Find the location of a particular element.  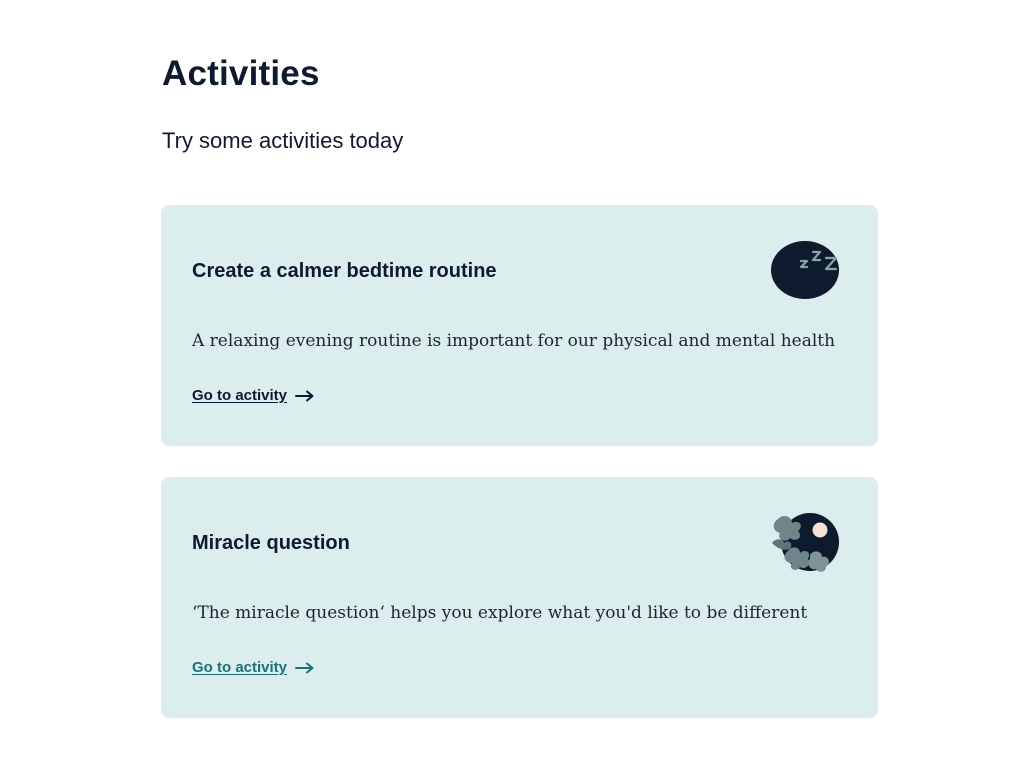

sleep-zzz-icon is located at coordinates (805, 270).